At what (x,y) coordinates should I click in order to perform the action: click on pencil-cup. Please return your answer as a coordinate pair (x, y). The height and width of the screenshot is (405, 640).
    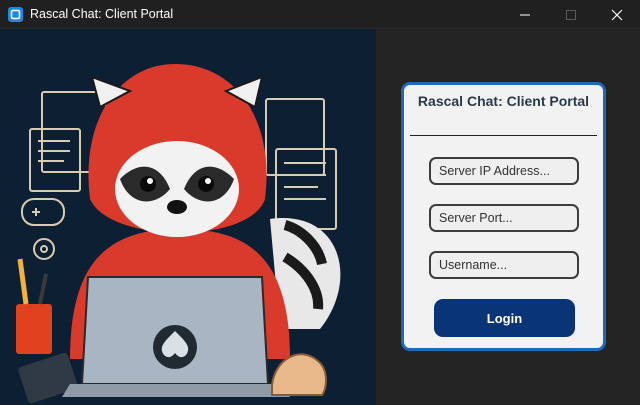
    Looking at the image, I should click on (34, 306).